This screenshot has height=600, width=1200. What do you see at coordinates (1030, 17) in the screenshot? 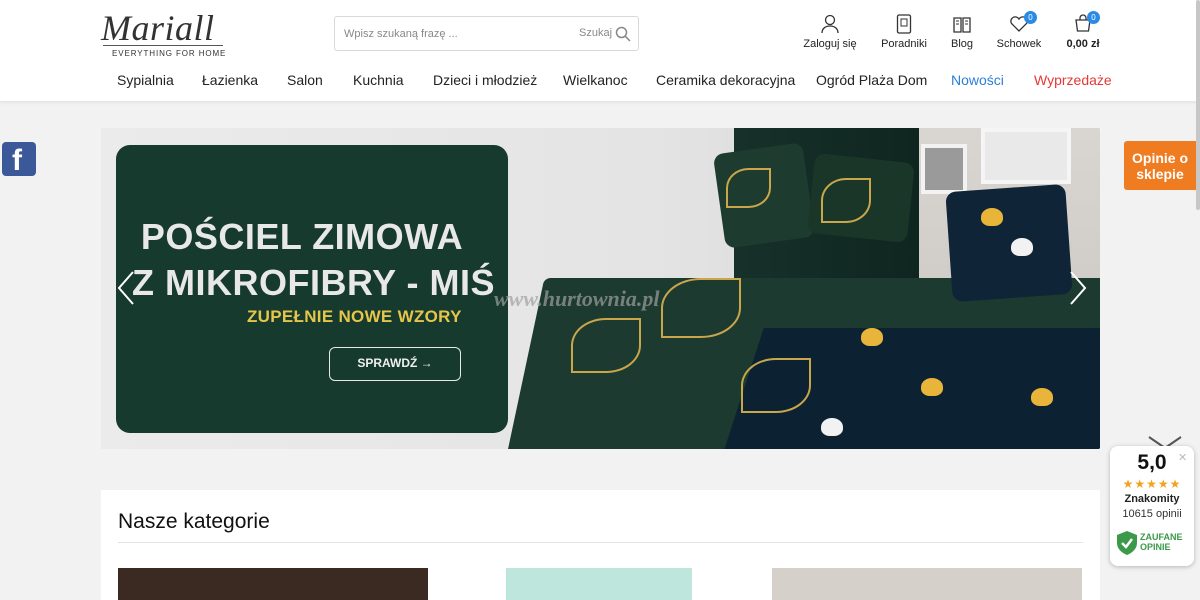
I see `wishlist-count-badge: 0` at bounding box center [1030, 17].